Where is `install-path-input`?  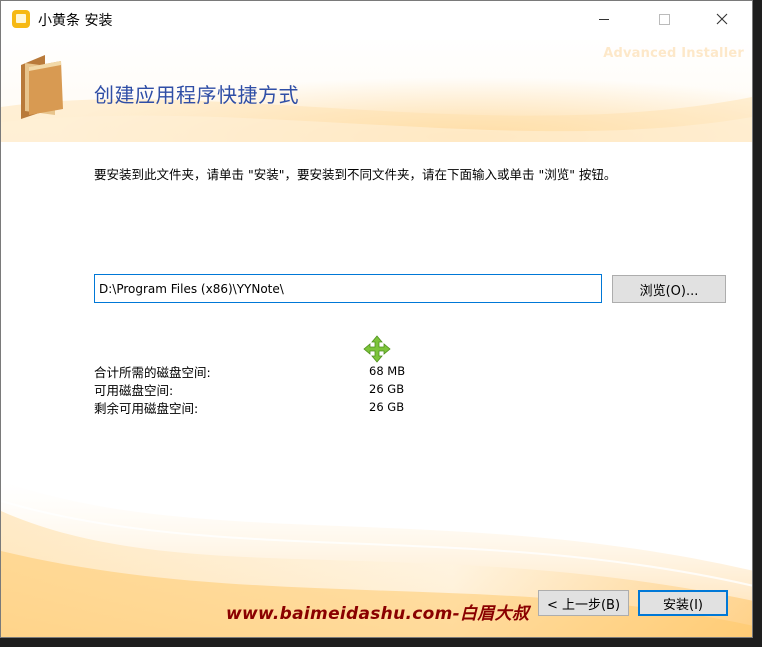
install-path-input is located at coordinates (348, 288).